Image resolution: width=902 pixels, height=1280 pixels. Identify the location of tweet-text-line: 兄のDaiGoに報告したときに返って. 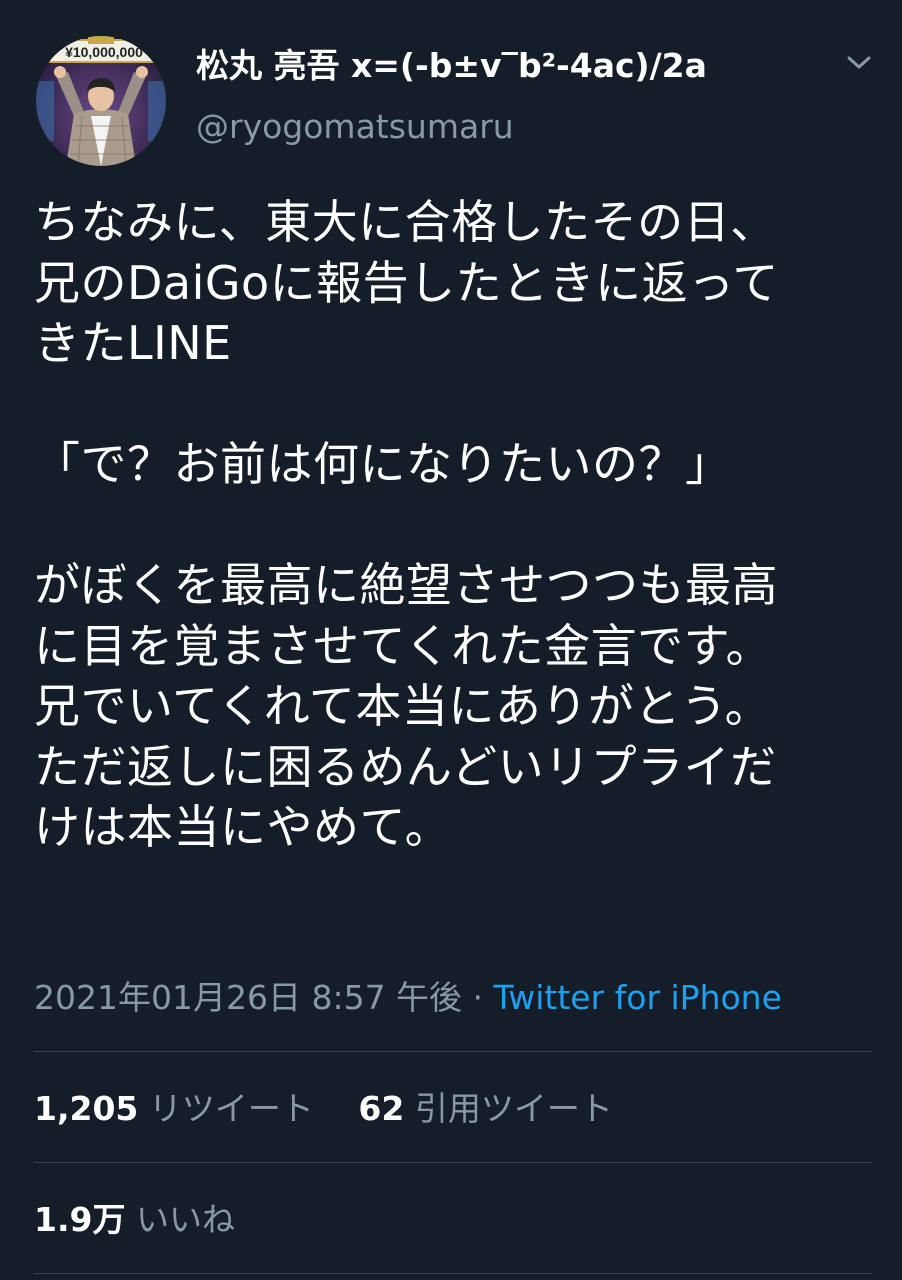
(406, 282).